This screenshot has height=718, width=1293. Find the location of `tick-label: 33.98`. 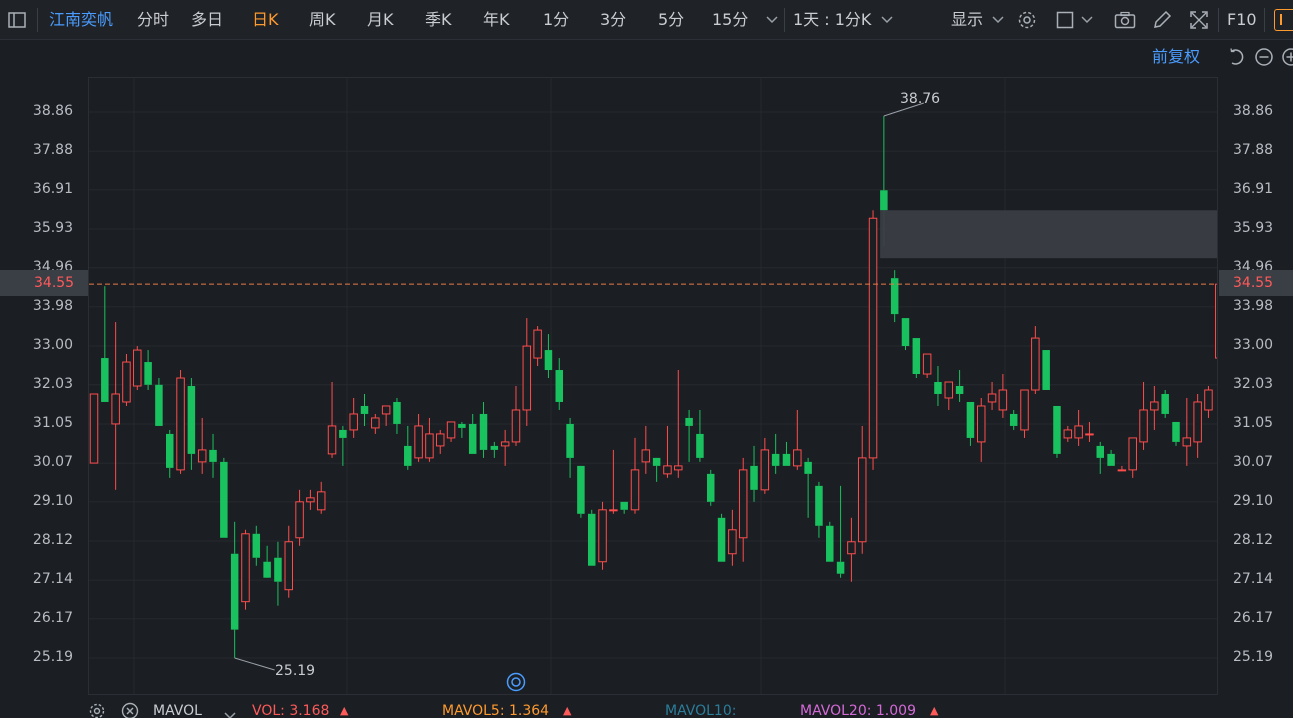

tick-label: 33.98 is located at coordinates (1253, 306).